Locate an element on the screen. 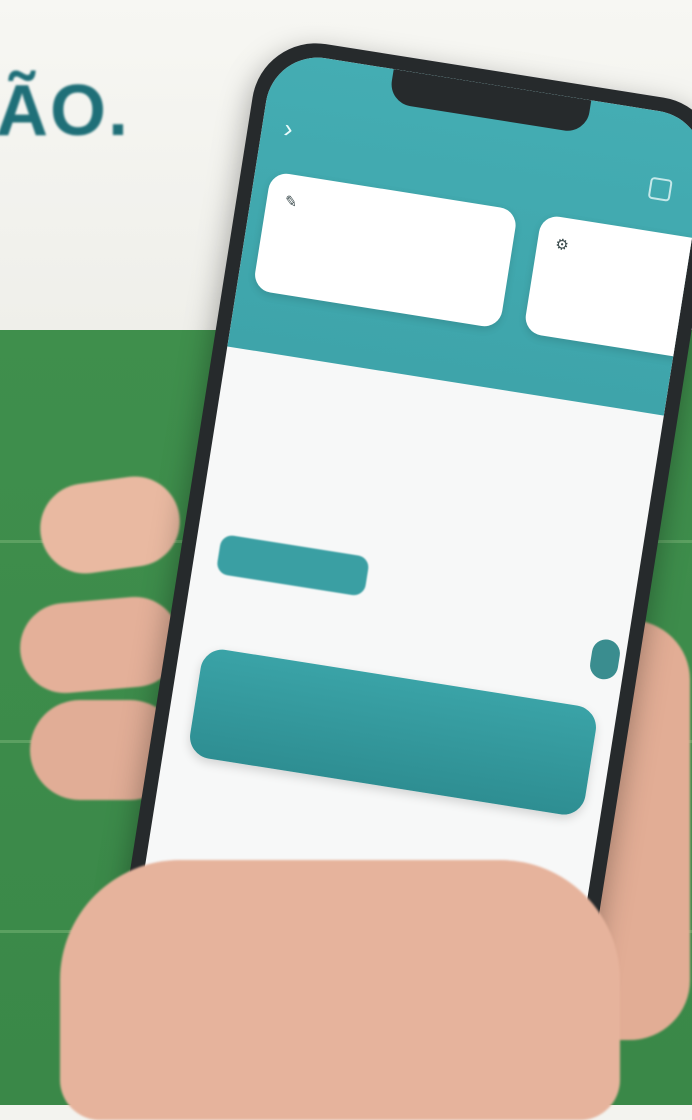  square-icon is located at coordinates (660, 189).